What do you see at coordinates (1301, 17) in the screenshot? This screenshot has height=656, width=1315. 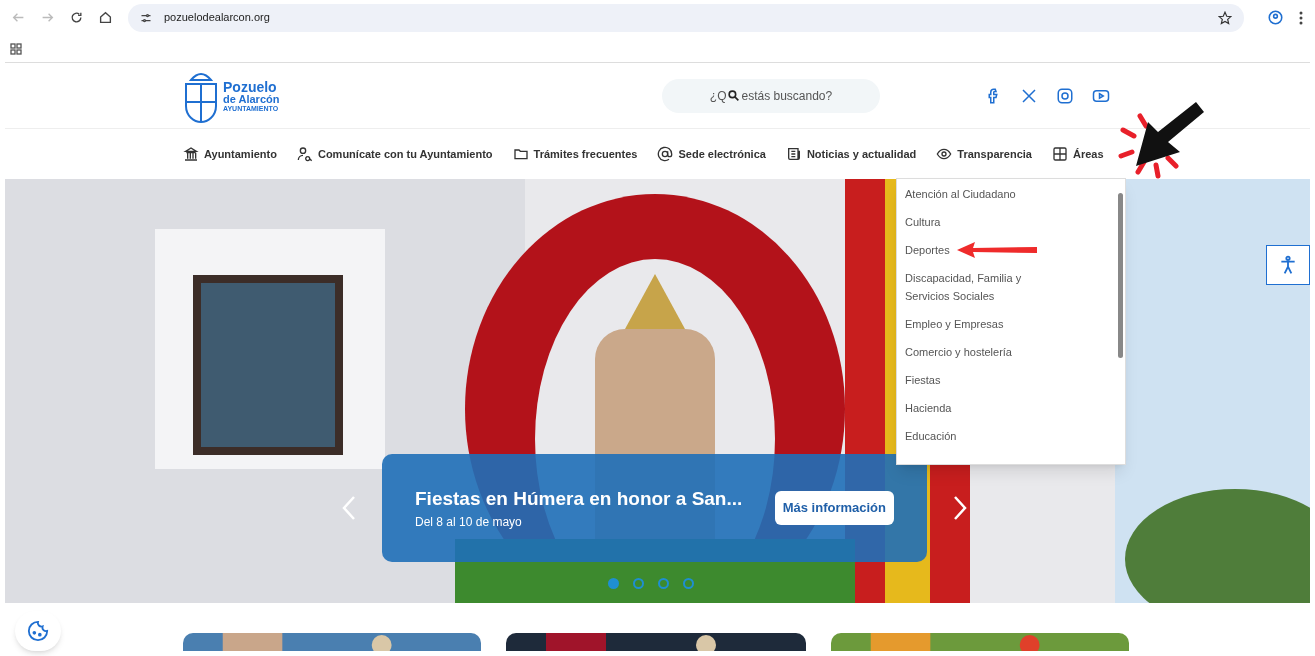 I see `menu-icon` at bounding box center [1301, 17].